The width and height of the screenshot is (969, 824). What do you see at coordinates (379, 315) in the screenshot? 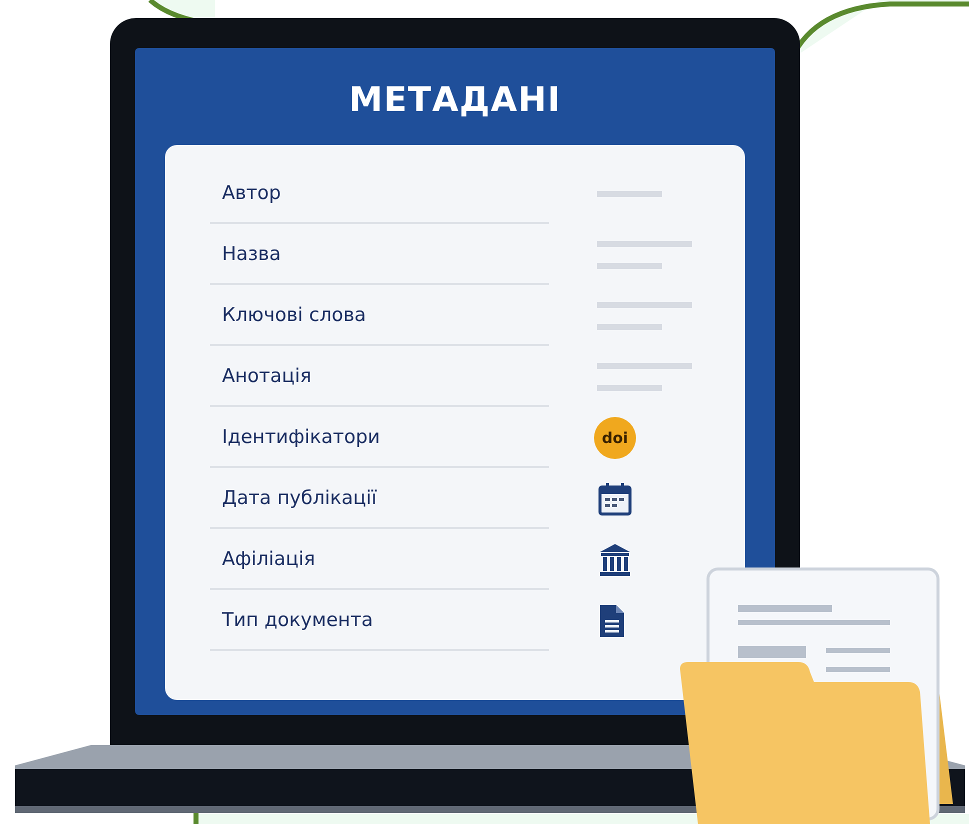
I see `field-label: Ключові слова` at bounding box center [379, 315].